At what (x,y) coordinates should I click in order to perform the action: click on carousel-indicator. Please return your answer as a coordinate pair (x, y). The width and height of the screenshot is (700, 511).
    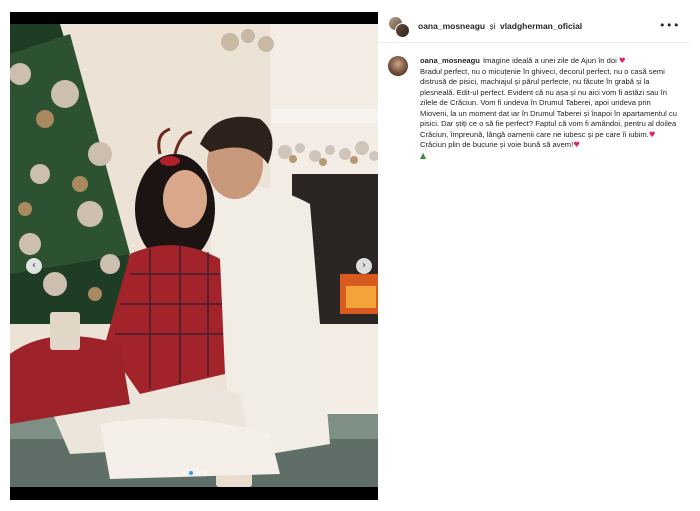
    Looking at the image, I should click on (194, 473).